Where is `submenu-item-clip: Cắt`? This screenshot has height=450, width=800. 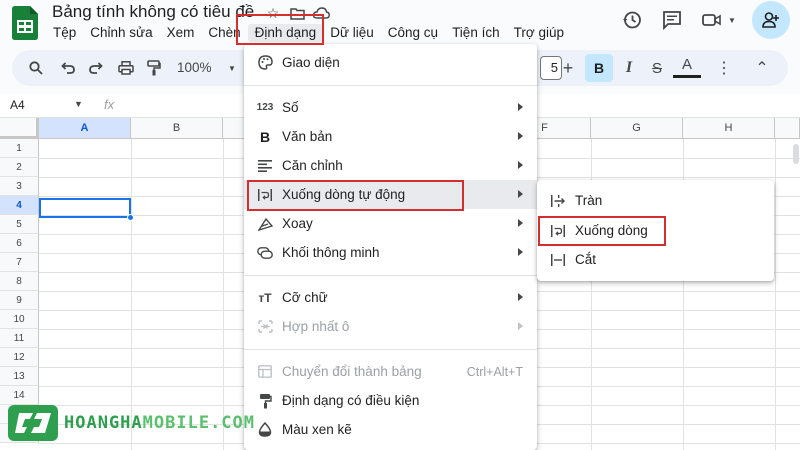
submenu-item-clip: Cắt is located at coordinates (655, 259).